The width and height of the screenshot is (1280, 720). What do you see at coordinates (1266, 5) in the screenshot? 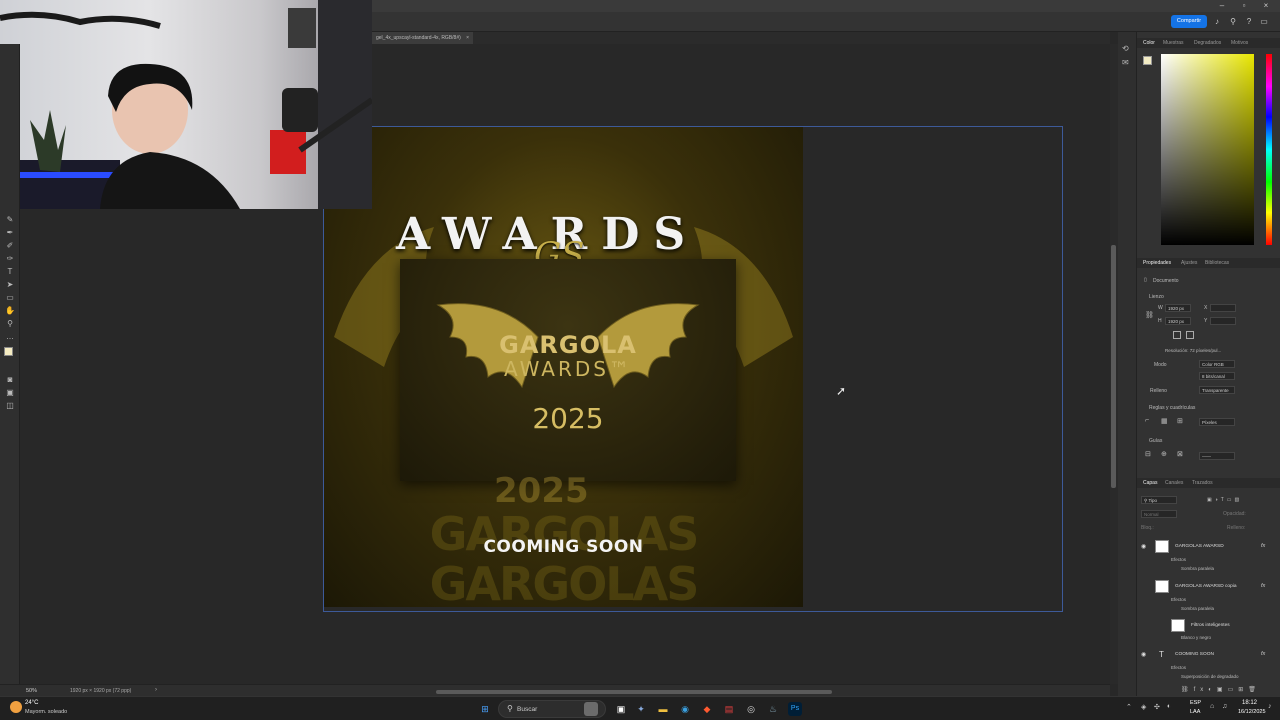
I see `close-window-icon: ×` at bounding box center [1266, 5].